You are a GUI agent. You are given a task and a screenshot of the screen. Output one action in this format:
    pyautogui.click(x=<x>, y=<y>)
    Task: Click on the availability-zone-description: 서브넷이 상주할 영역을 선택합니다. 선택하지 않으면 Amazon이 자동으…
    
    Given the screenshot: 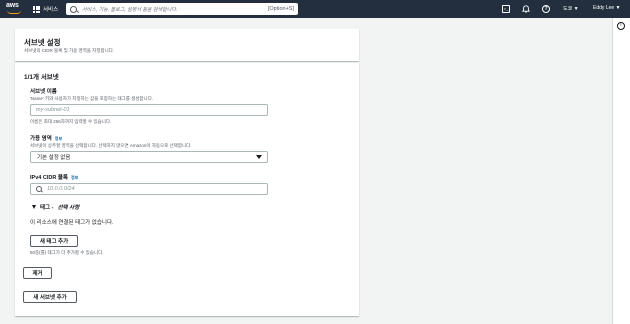 What is the action you would take?
    pyautogui.click(x=111, y=145)
    